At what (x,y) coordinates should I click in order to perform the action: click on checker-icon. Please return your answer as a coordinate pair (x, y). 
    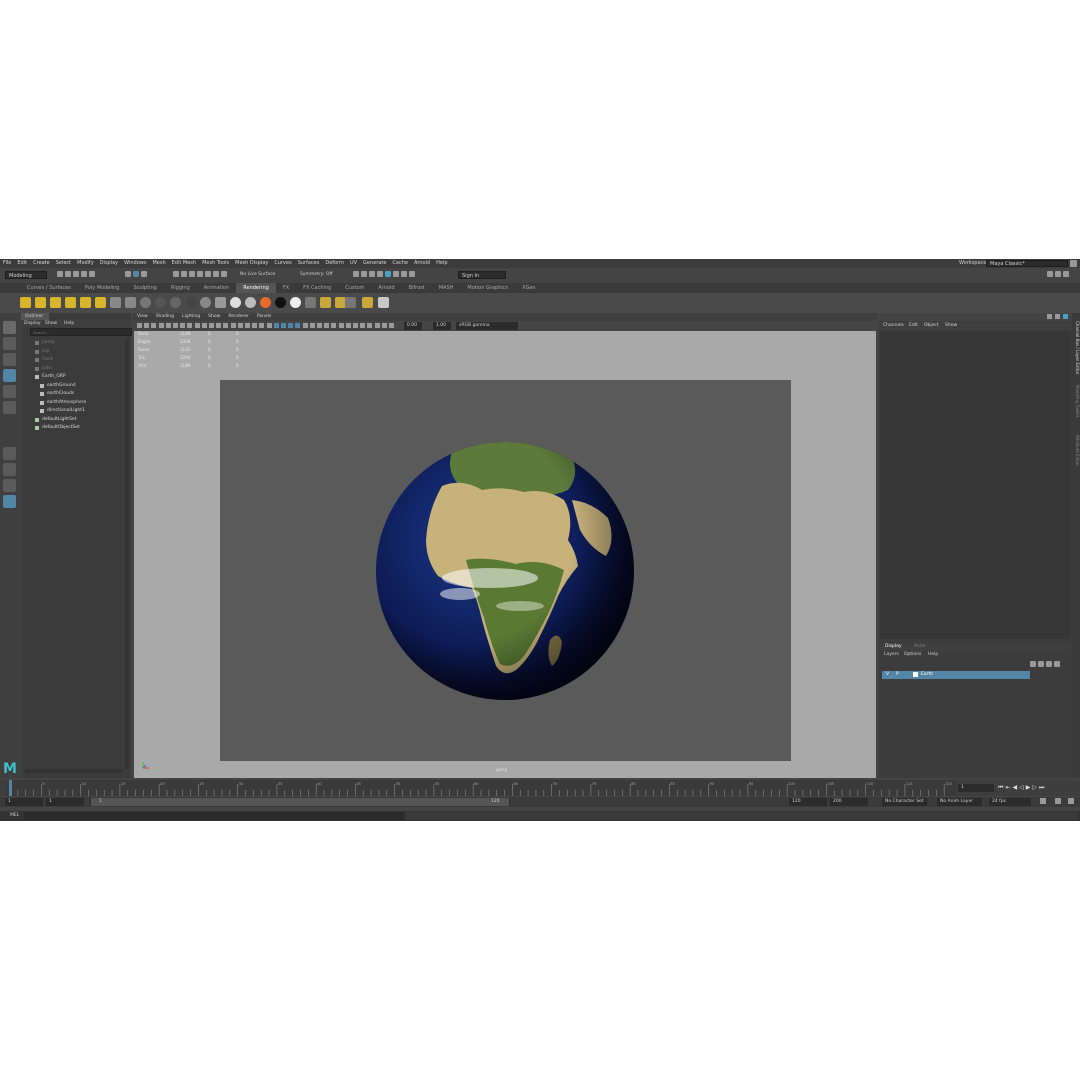
    Looking at the image, I should click on (250, 302).